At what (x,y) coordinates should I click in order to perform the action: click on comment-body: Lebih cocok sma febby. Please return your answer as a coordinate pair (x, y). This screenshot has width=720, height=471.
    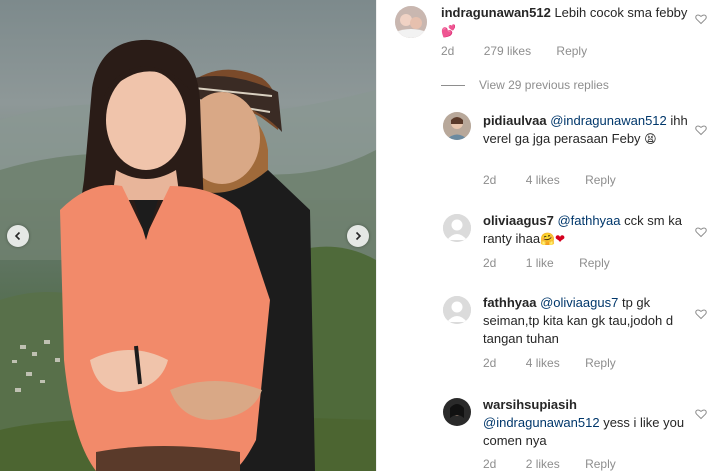
    Looking at the image, I should click on (621, 12).